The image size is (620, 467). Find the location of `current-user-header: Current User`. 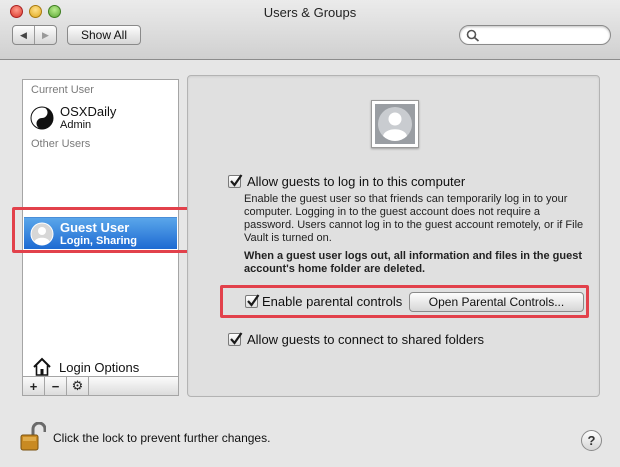

current-user-header: Current User is located at coordinates (62, 90).